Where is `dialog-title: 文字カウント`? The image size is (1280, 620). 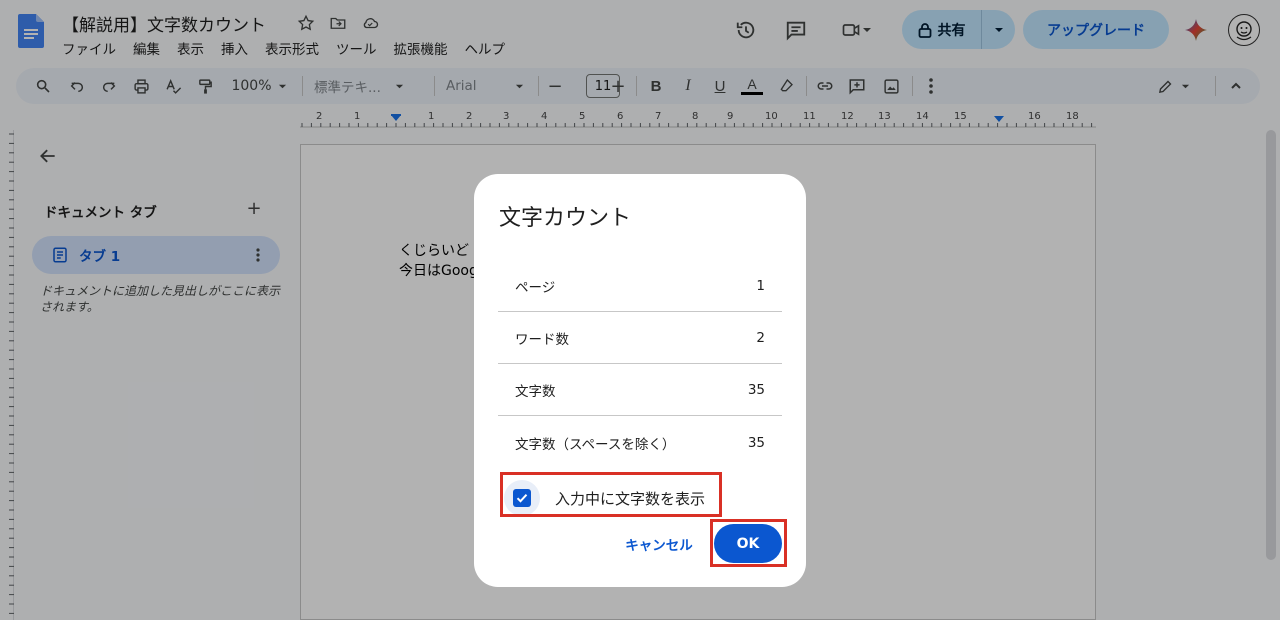 dialog-title: 文字カウント is located at coordinates (565, 218).